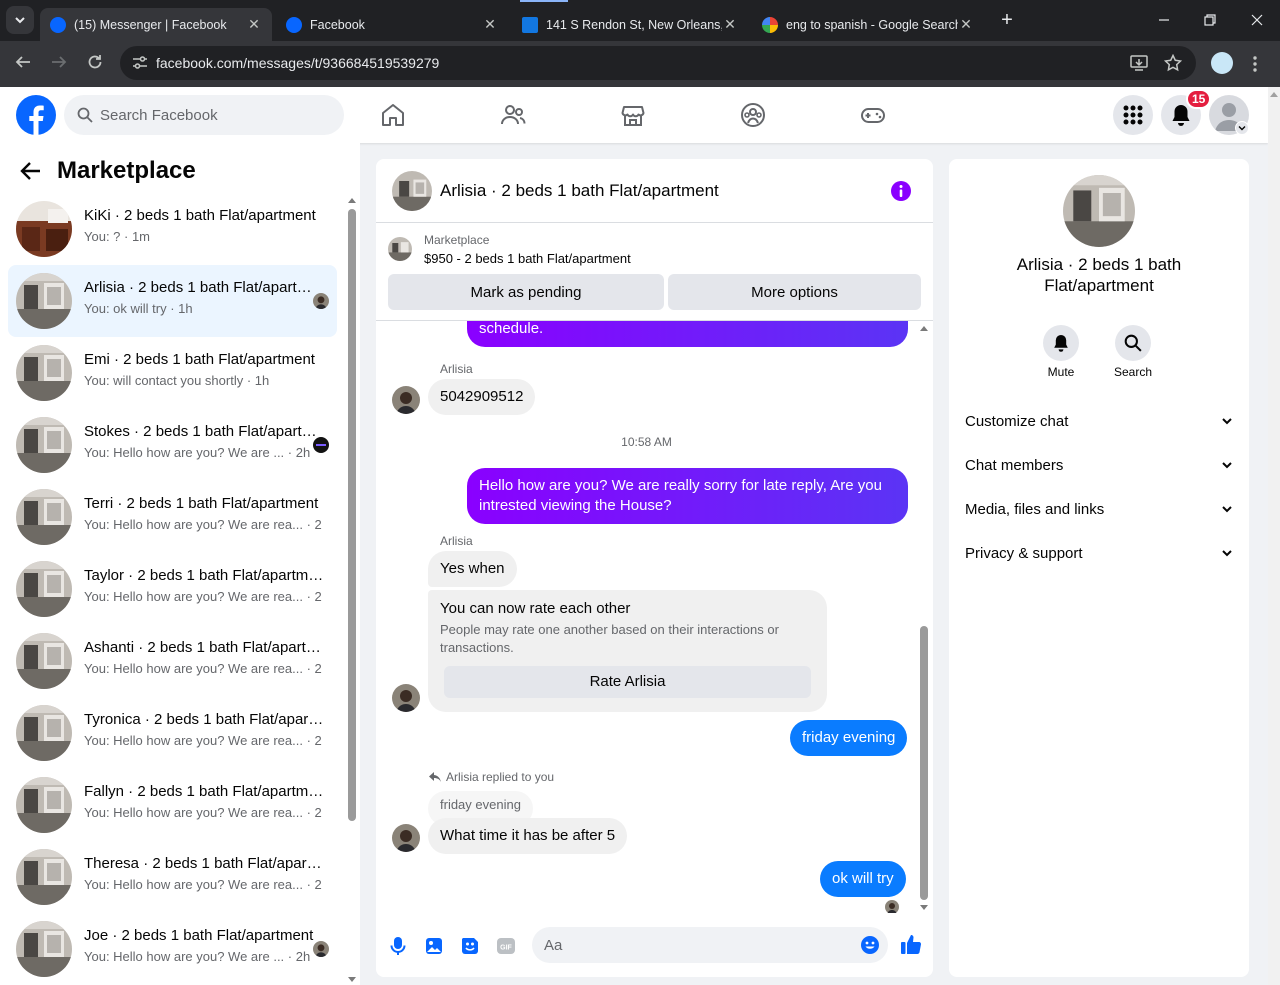 This screenshot has width=1280, height=985. What do you see at coordinates (630, 24) in the screenshot?
I see `tab-zillow: 141 S Rendon St, New Orleans, ✕` at bounding box center [630, 24].